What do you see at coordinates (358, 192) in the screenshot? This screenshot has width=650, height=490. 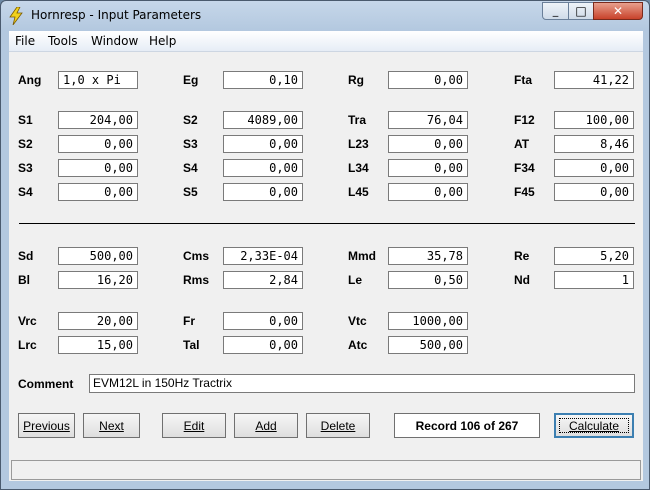 I see `label-l45: L45` at bounding box center [358, 192].